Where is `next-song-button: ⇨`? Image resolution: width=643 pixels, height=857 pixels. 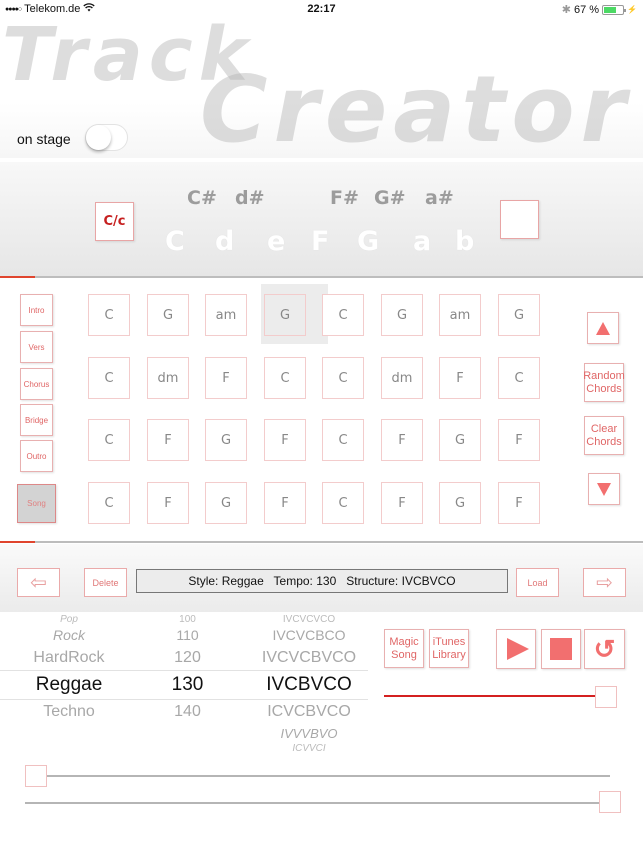 next-song-button: ⇨ is located at coordinates (604, 582).